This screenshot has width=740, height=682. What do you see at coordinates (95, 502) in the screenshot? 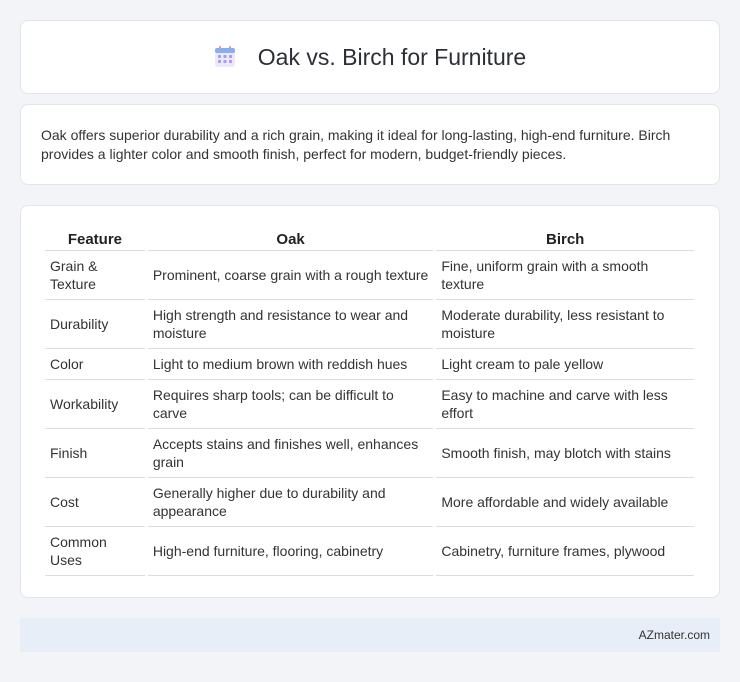
I see `feature-cell: Cost` at bounding box center [95, 502].